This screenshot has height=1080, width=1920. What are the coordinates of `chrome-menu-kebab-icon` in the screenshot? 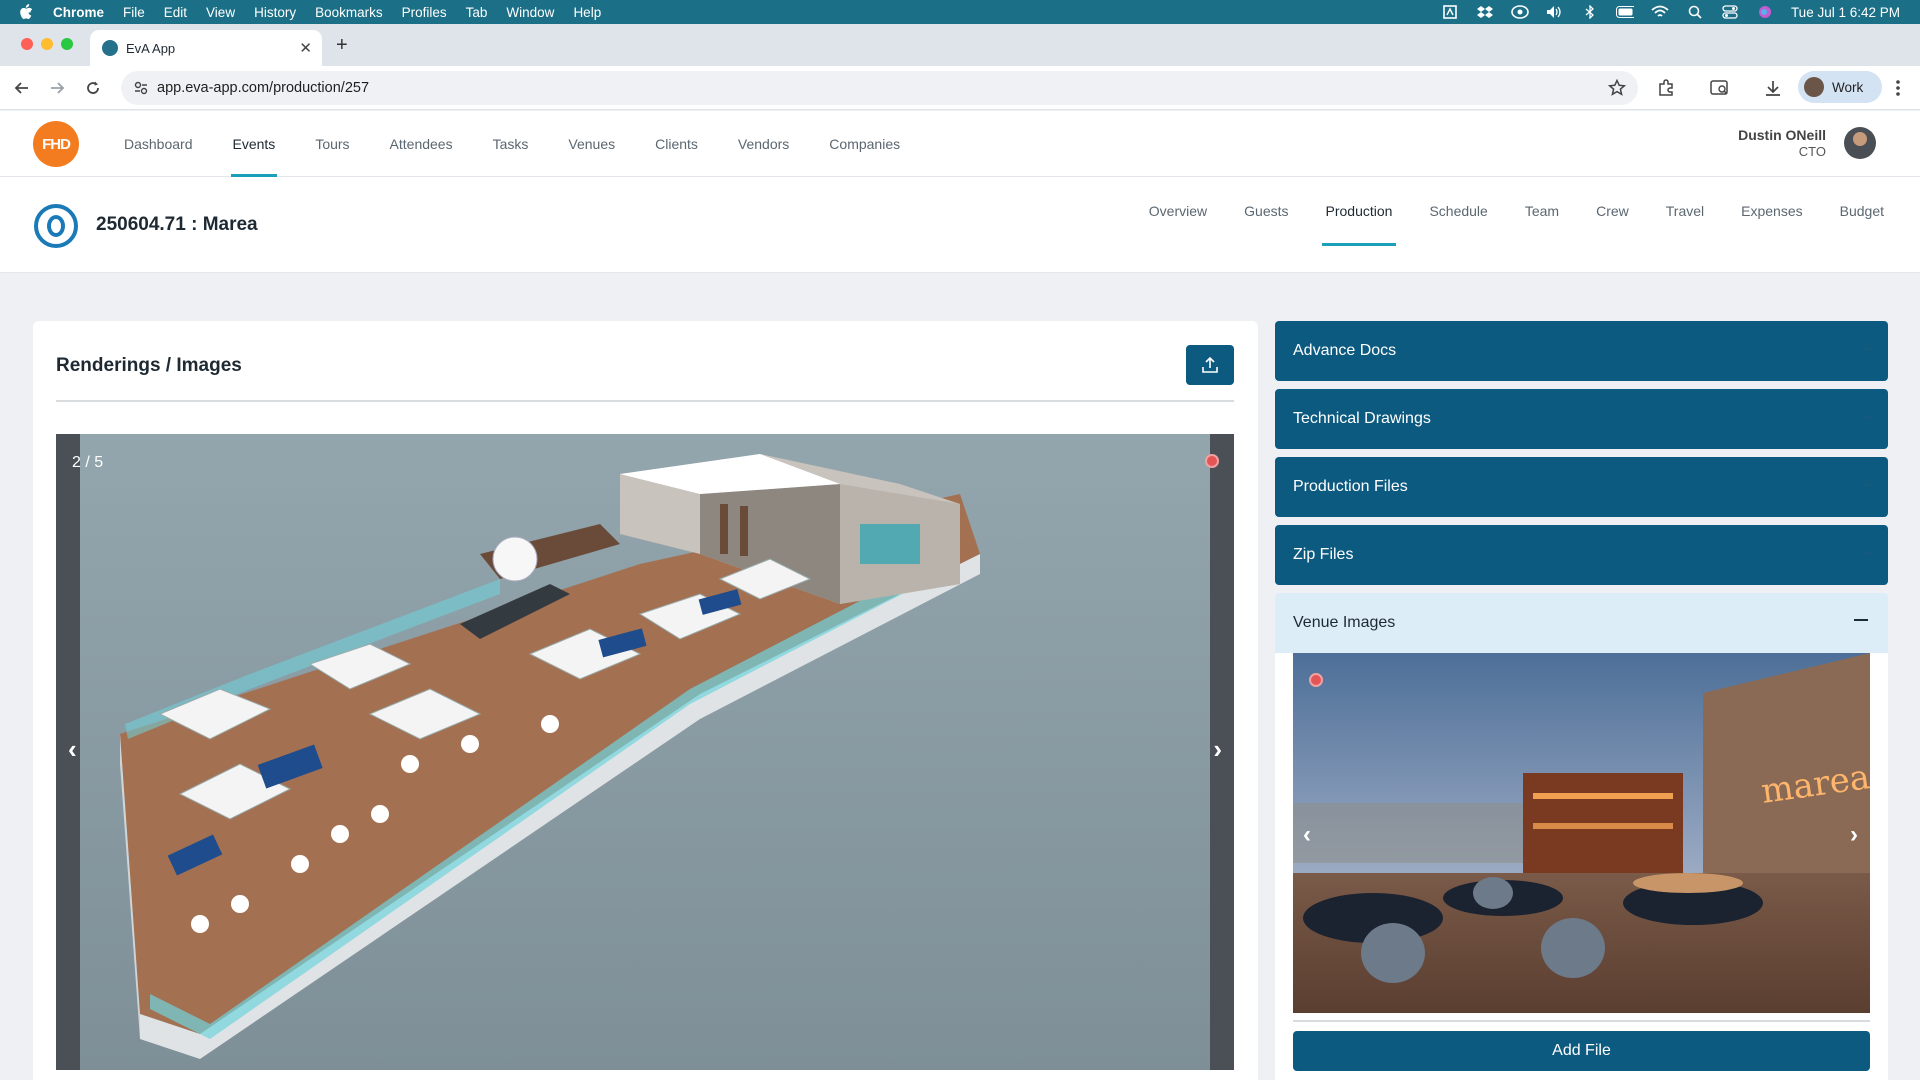 It's located at (1898, 88).